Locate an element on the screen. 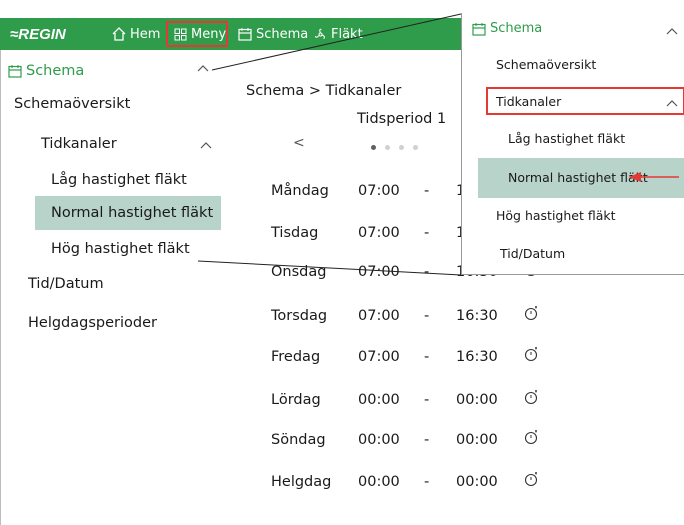 Image resolution: width=684 pixels, height=525 pixels. calendar-icon is located at coordinates (479, 29).